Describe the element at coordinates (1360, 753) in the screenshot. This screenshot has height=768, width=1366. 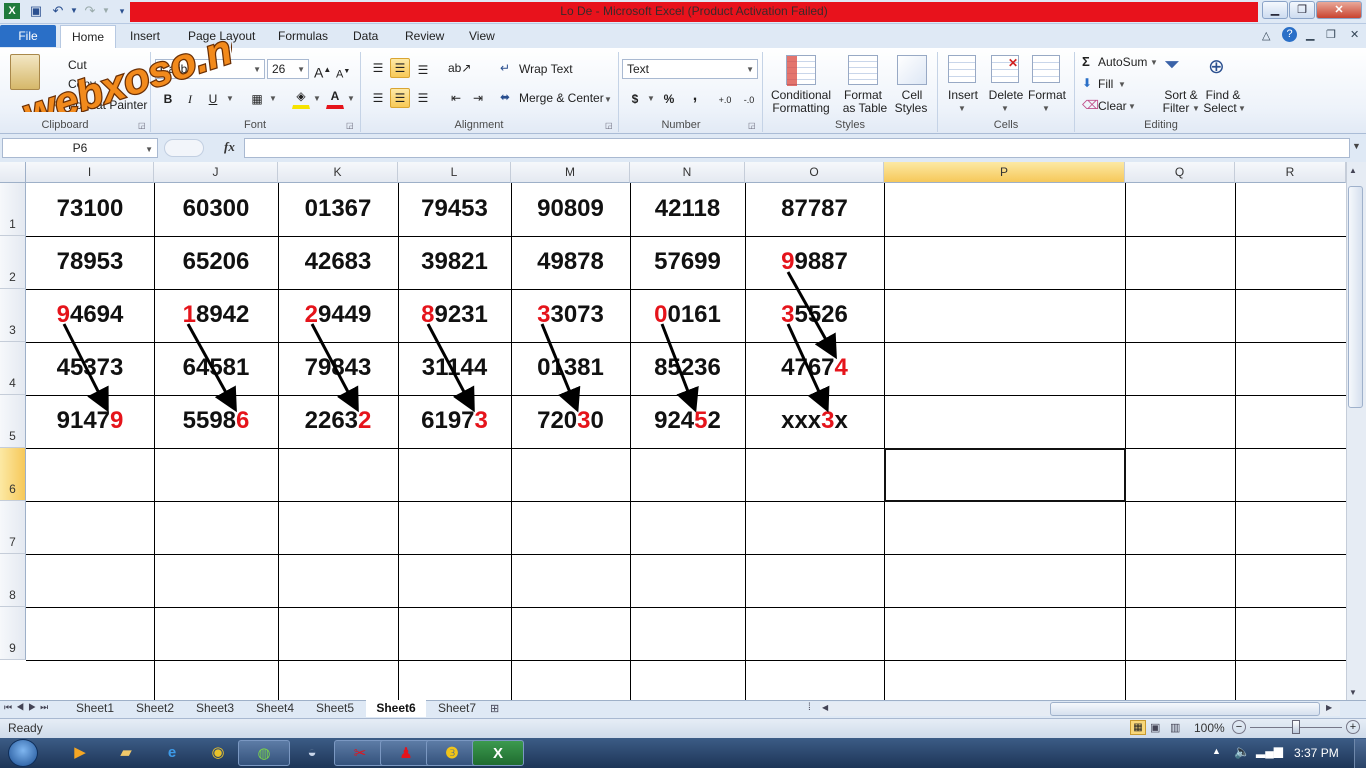
I see `show-desktop-button` at that location.